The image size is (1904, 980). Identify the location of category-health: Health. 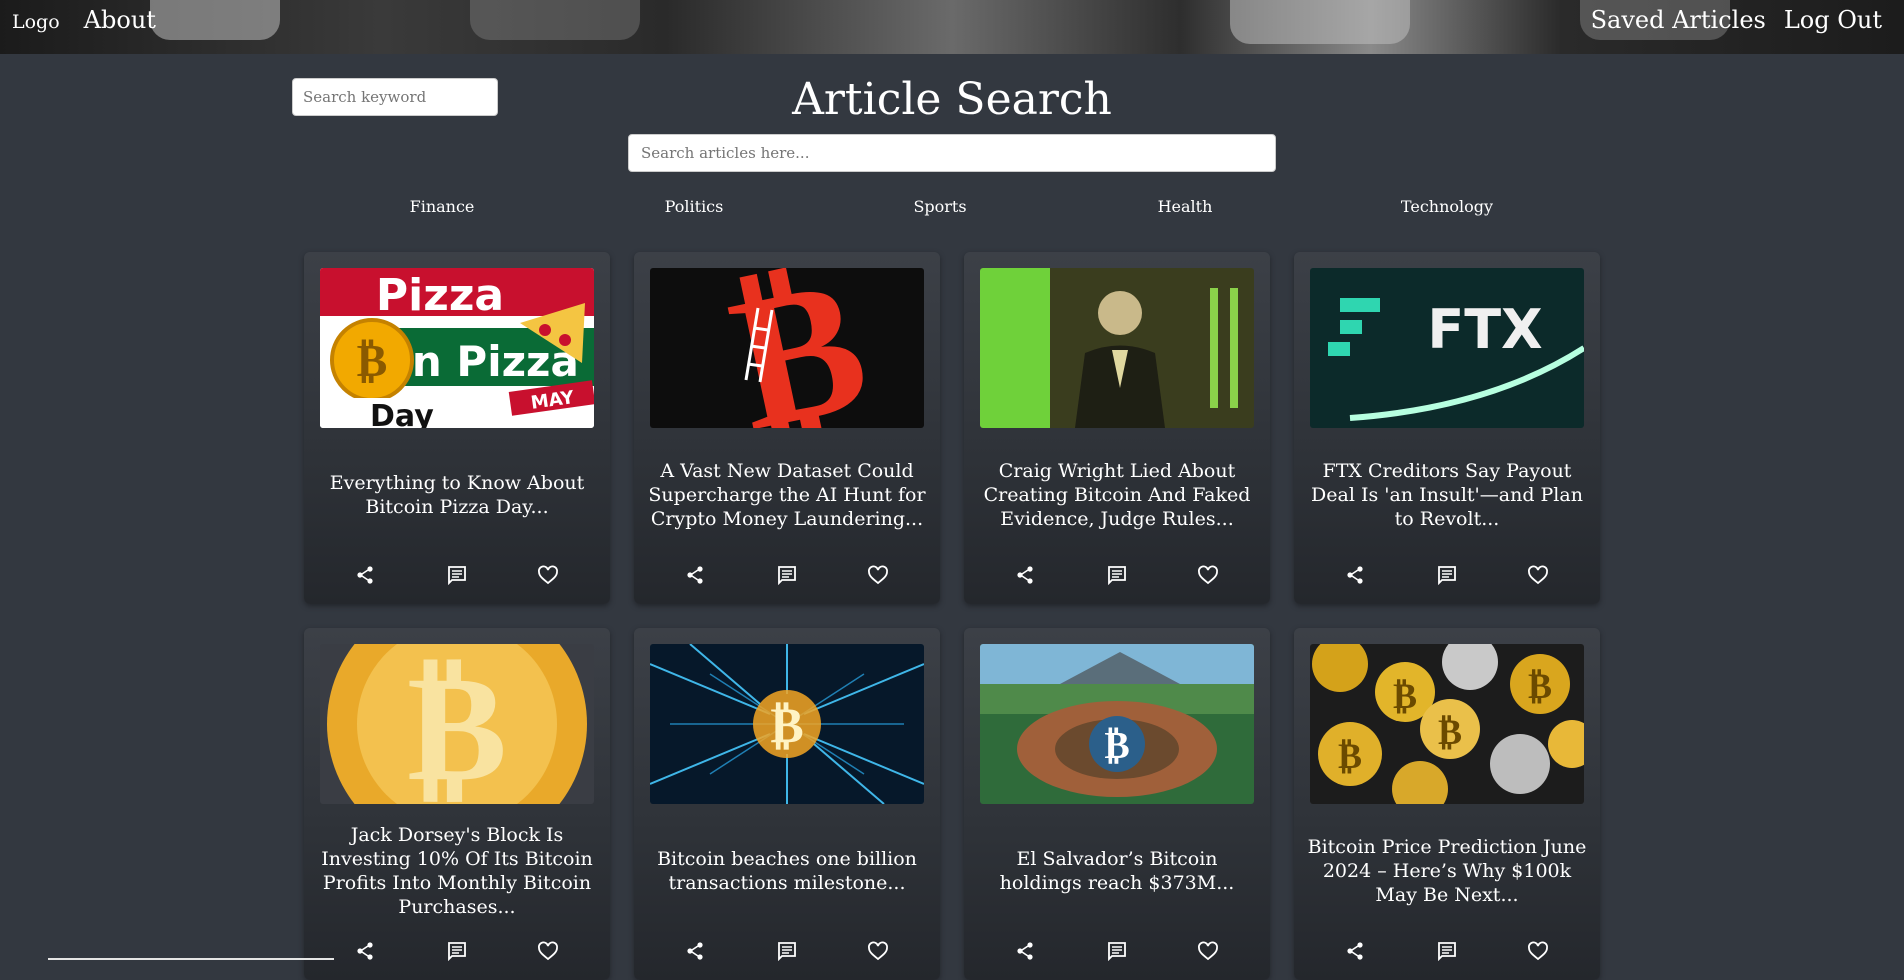
(1185, 206).